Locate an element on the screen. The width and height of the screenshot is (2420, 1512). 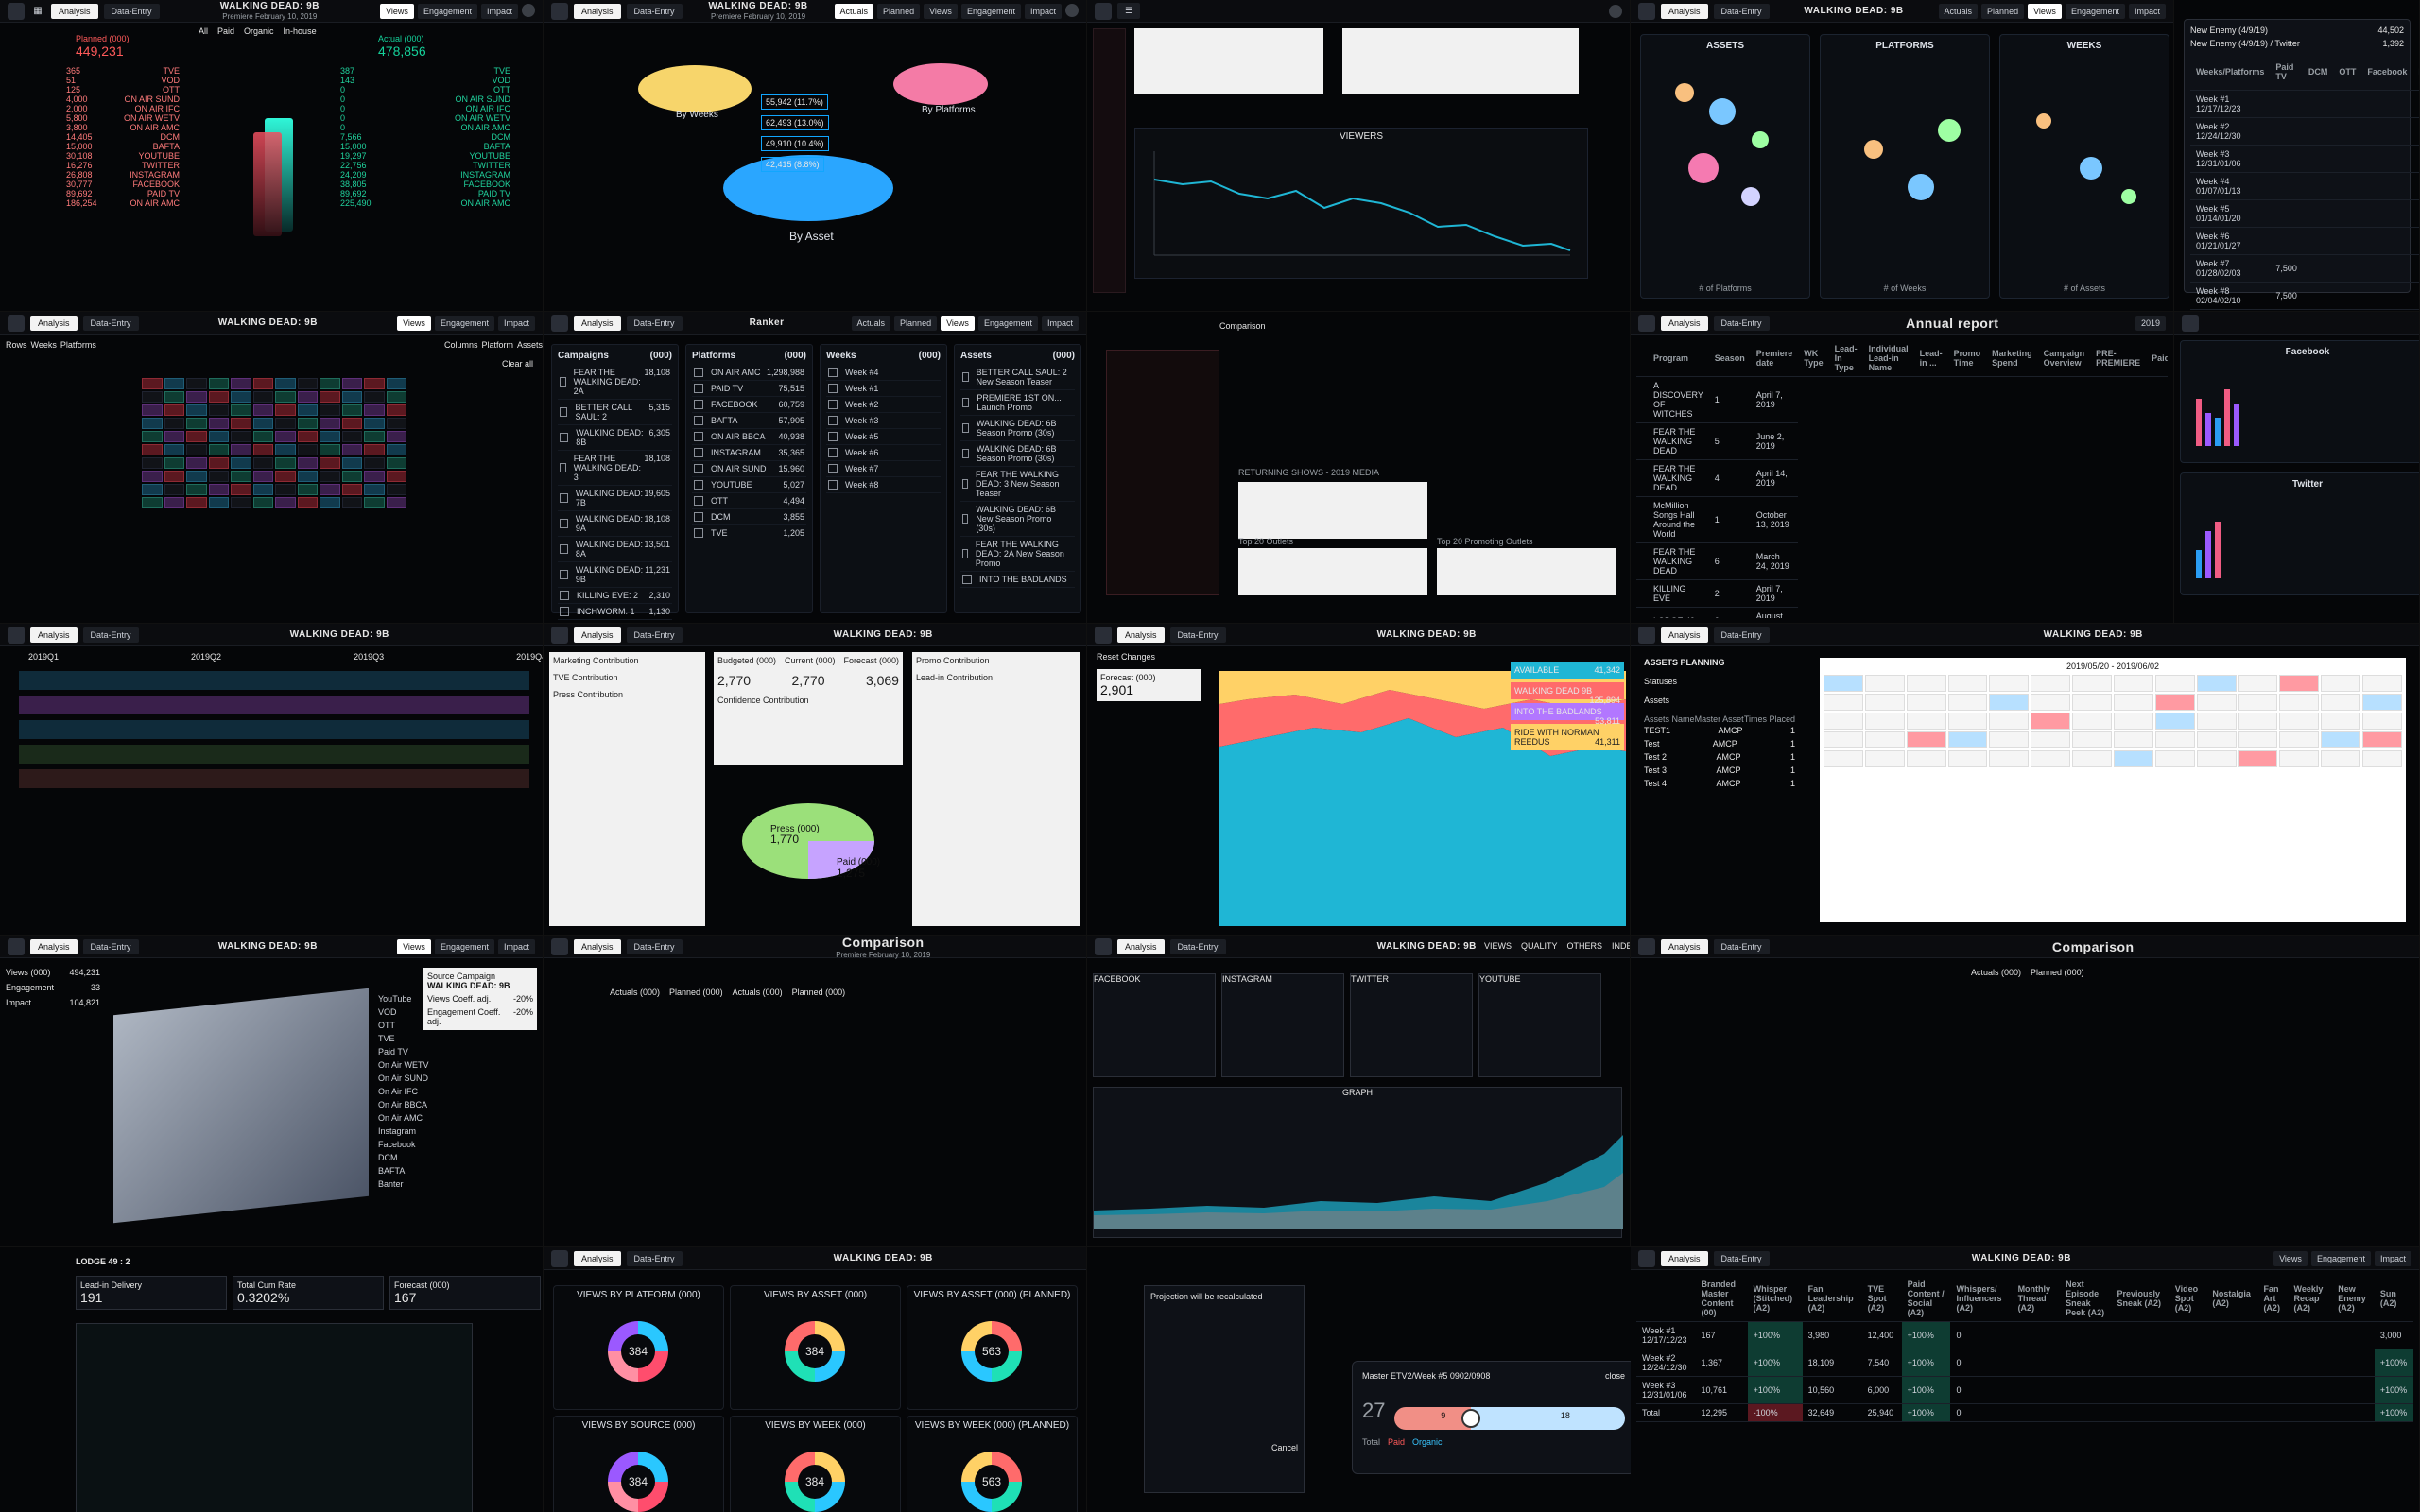
rank-item: PAID TV 75,515 is located at coordinates (749, 389).